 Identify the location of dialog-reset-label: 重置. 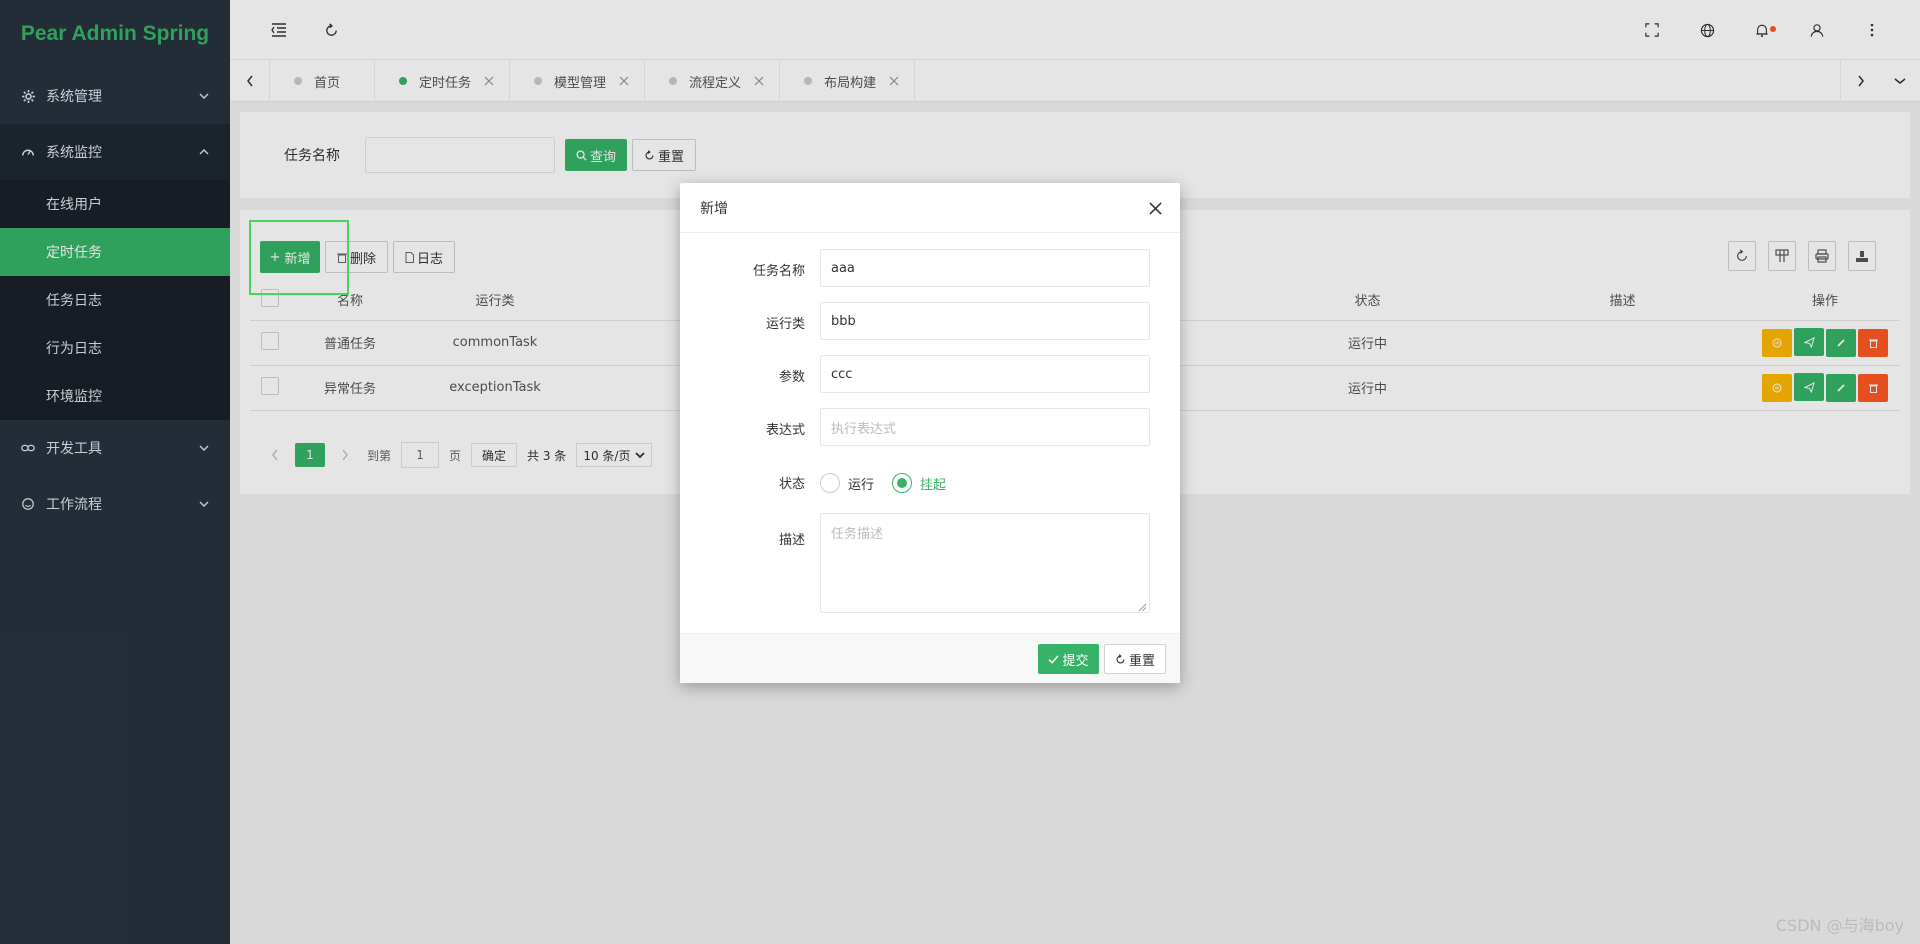
(1141, 661).